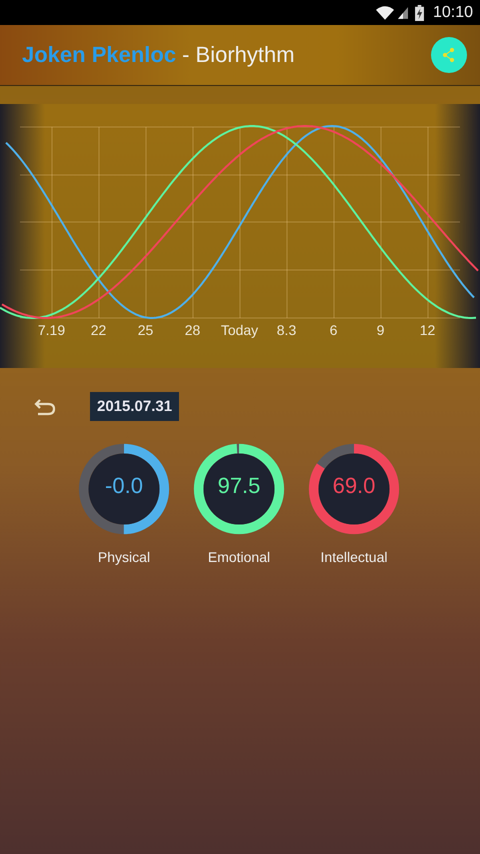 The height and width of the screenshot is (854, 480). I want to click on undo-icon, so click(45, 407).